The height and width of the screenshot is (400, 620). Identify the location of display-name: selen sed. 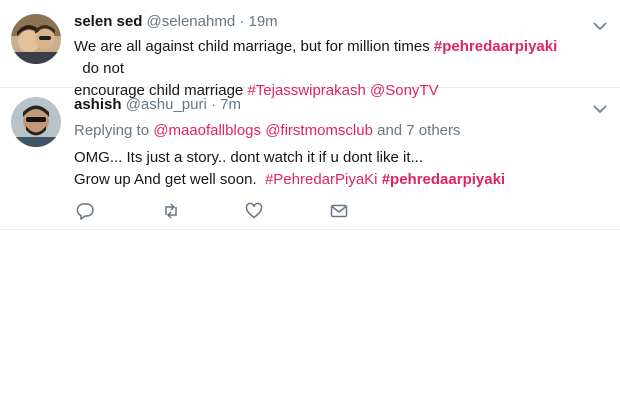
(108, 21).